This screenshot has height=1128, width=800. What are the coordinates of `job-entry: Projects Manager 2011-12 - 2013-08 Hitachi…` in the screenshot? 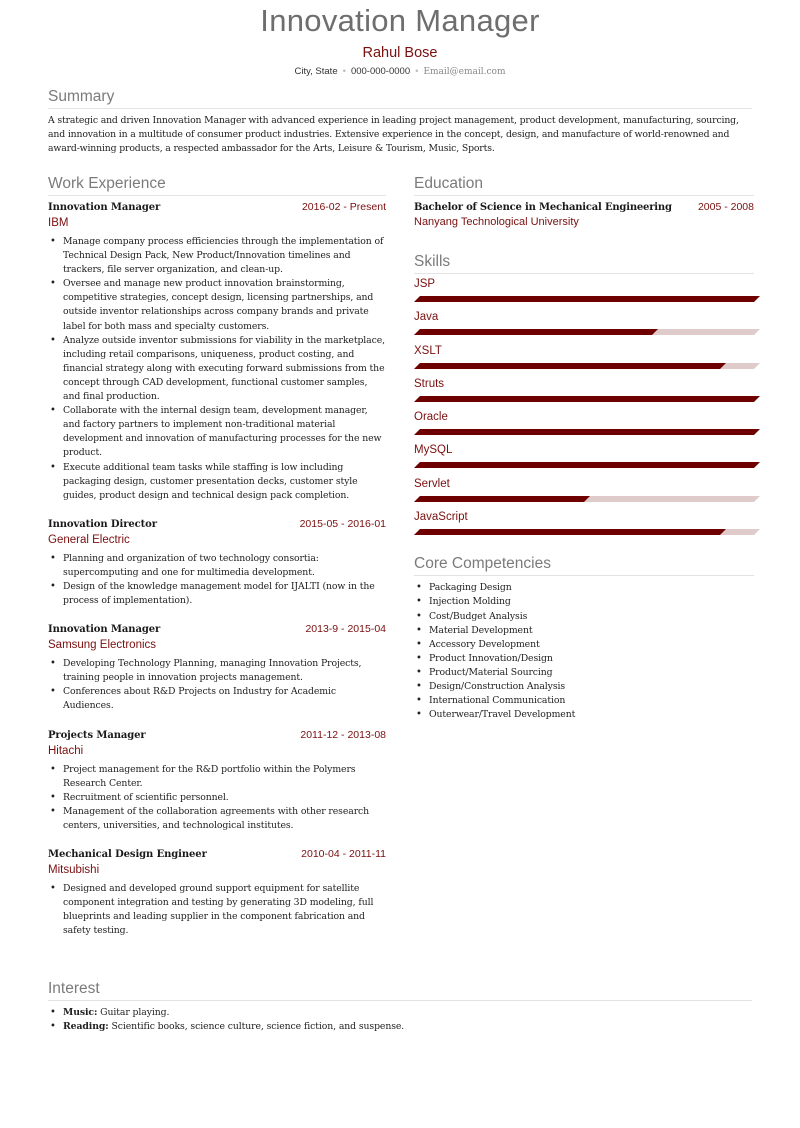 It's located at (217, 781).